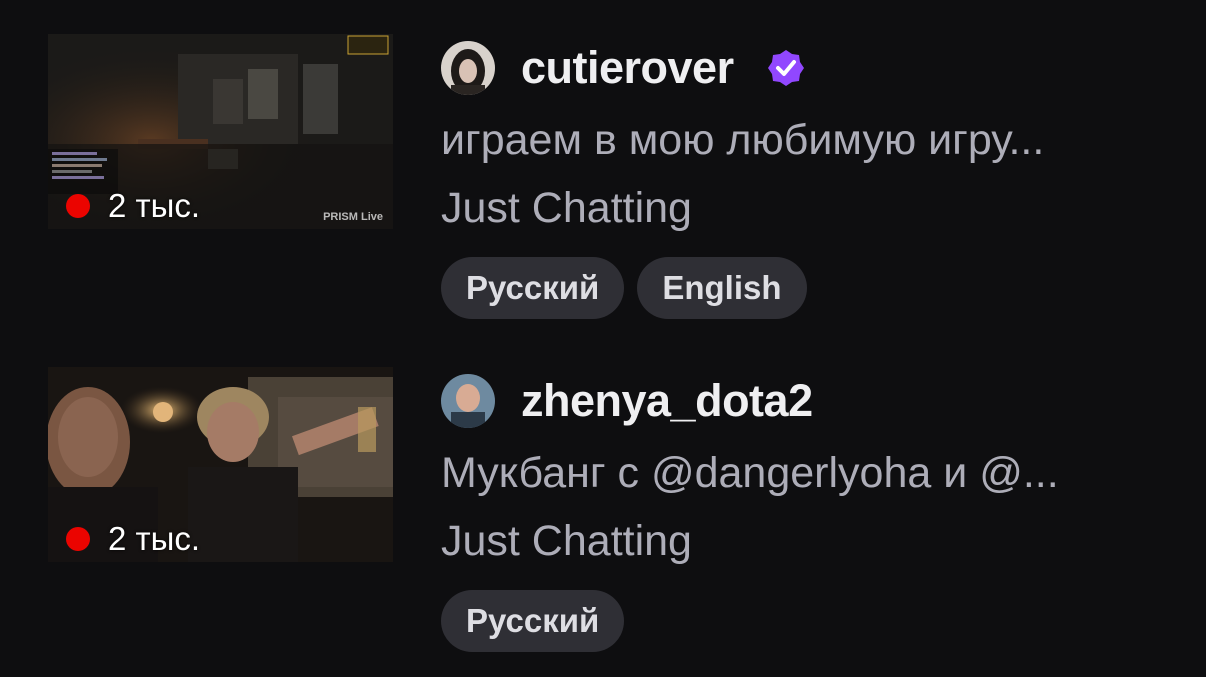 The height and width of the screenshot is (677, 1206). What do you see at coordinates (786, 68) in the screenshot?
I see `verified-badge-icon` at bounding box center [786, 68].